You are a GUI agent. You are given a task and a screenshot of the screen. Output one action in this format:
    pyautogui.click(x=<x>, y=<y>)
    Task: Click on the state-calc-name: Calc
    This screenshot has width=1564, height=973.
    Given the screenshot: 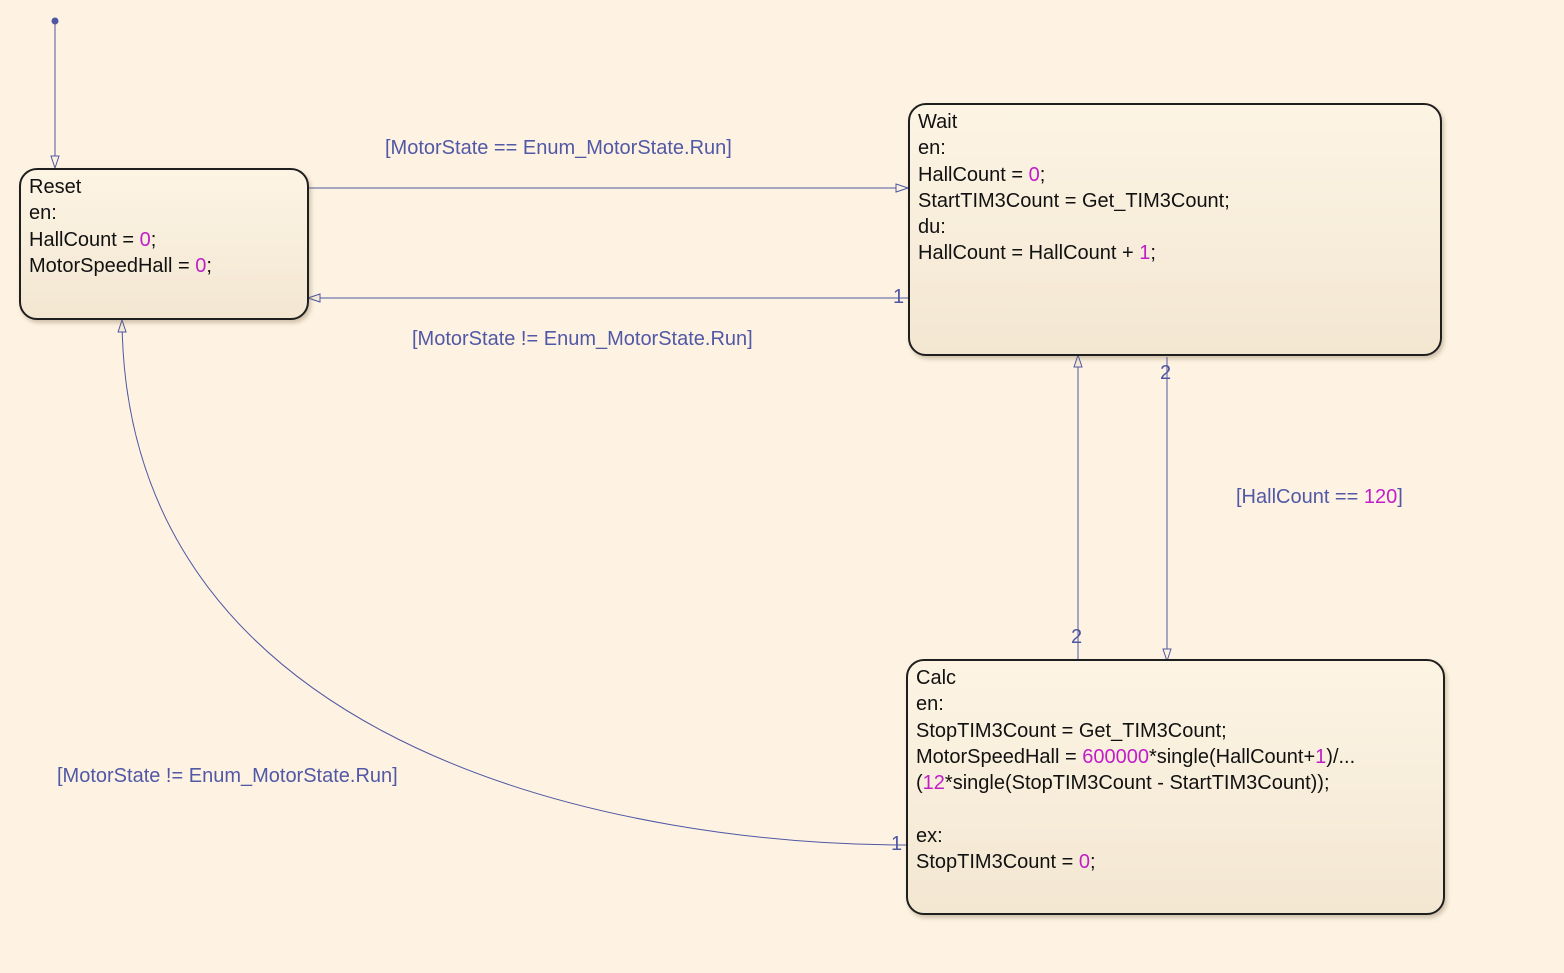 What is the action you would take?
    pyautogui.click(x=936, y=678)
    